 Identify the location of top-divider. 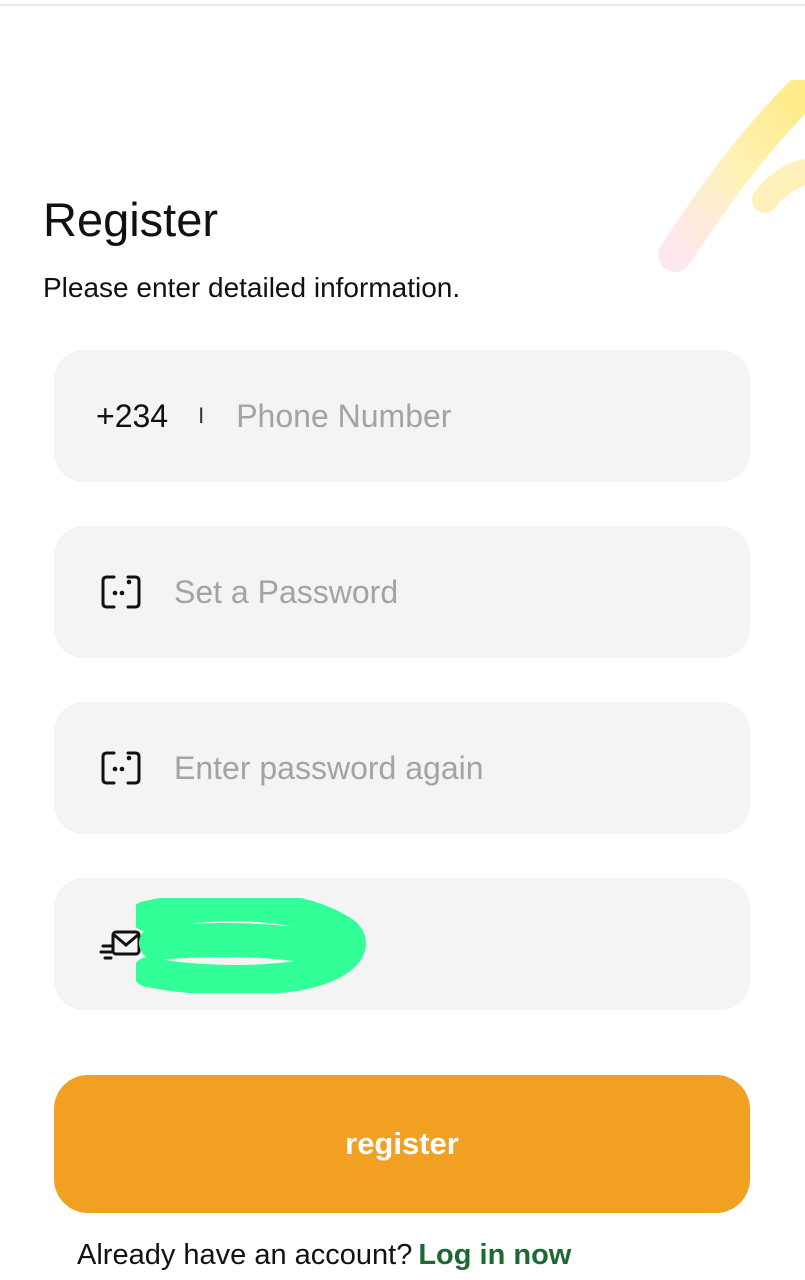
(402, 5).